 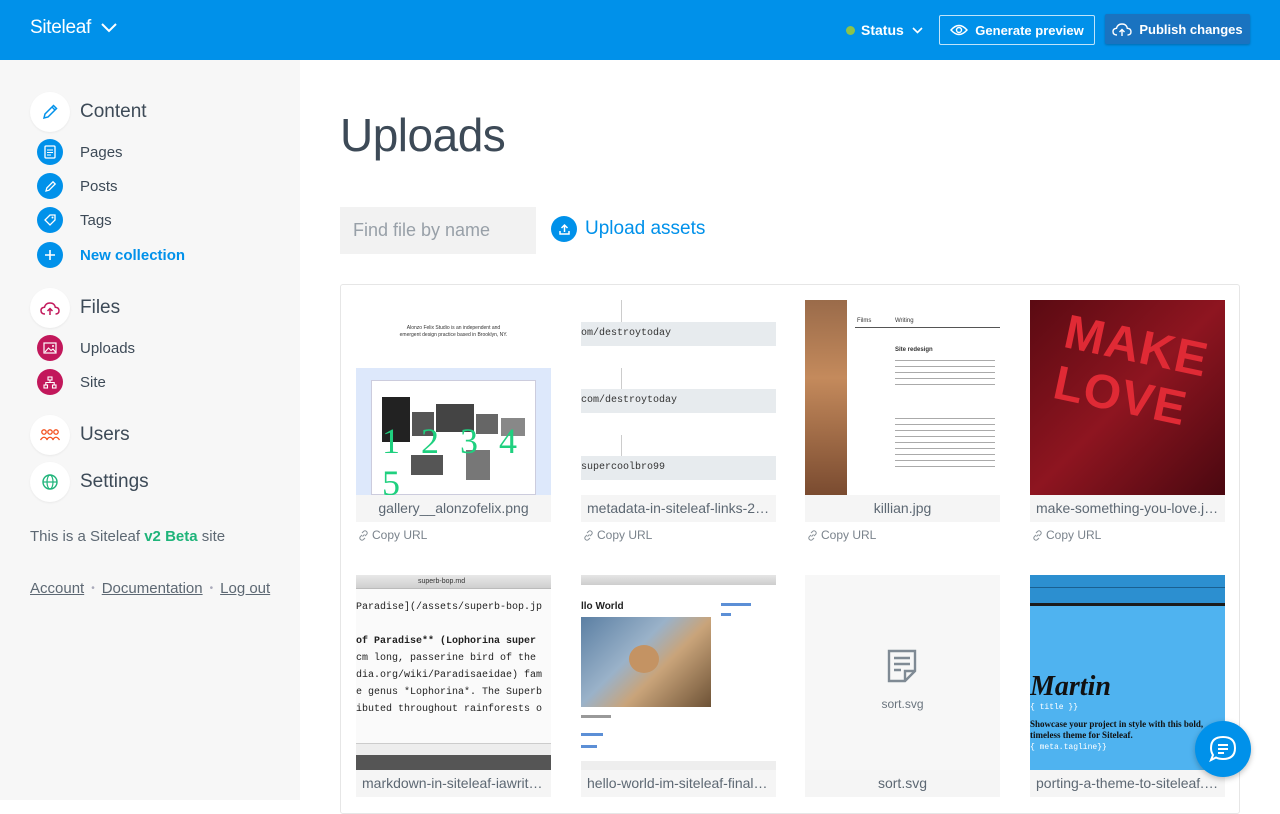 What do you see at coordinates (50, 152) in the screenshot?
I see `page-icon` at bounding box center [50, 152].